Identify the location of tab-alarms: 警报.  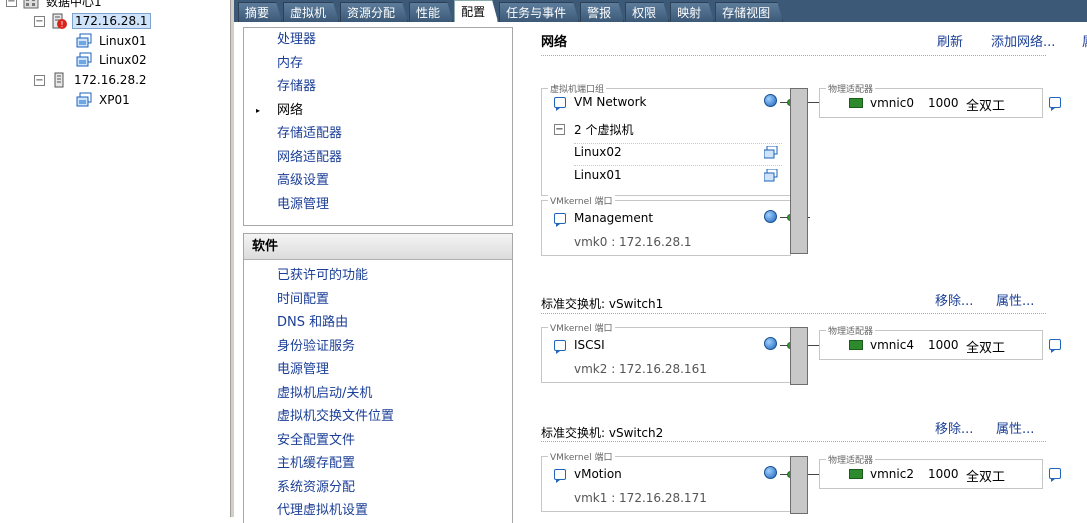
(602, 12).